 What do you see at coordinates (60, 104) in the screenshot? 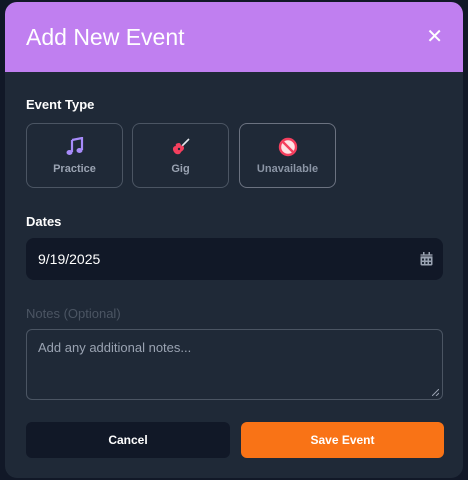
I see `event-type-label: Event Type` at bounding box center [60, 104].